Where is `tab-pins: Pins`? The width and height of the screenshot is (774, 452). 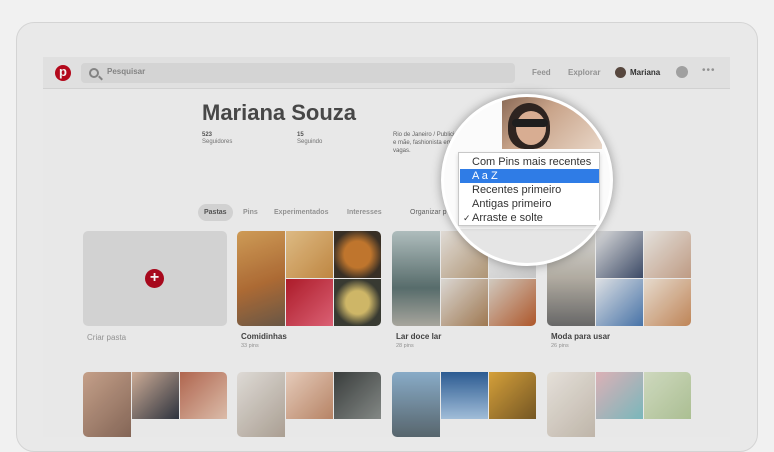
tab-pins: Pins is located at coordinates (250, 212).